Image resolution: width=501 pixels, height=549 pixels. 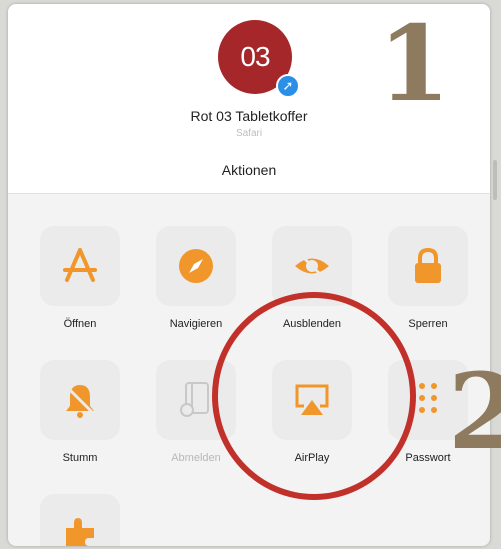 What do you see at coordinates (249, 133) in the screenshot?
I see `device-subtitle: Safari` at bounding box center [249, 133].